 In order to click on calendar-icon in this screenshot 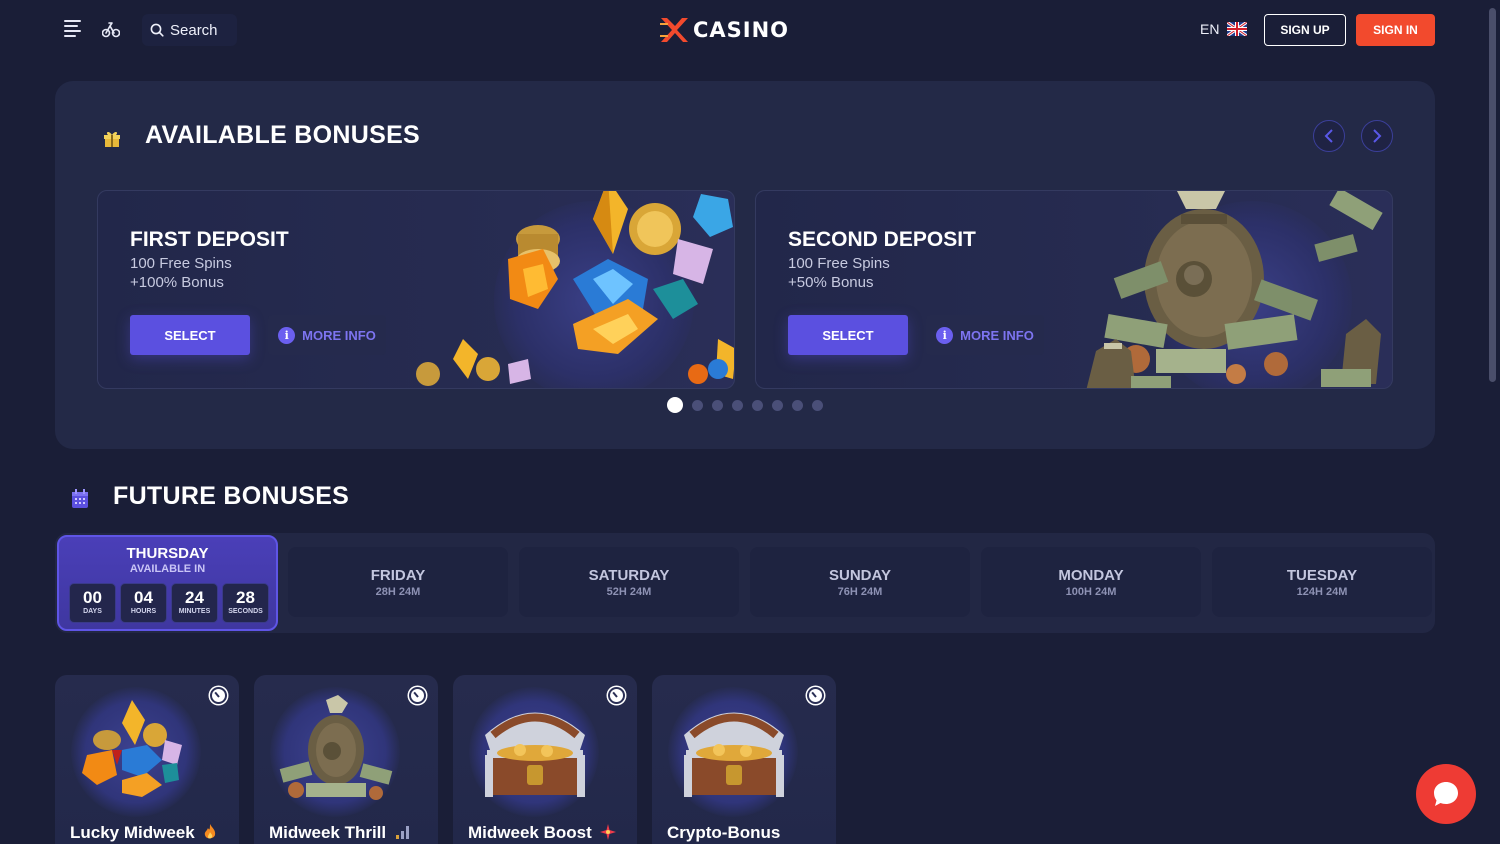, I will do `click(80, 498)`.